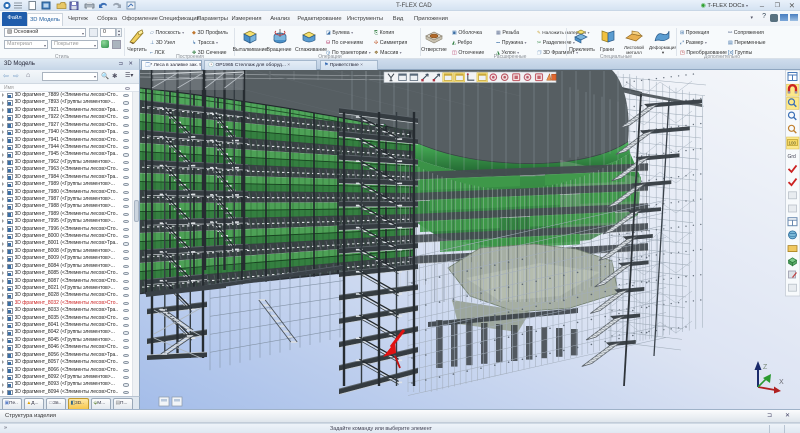  I want to click on svg-text: X, so click(781, 382).